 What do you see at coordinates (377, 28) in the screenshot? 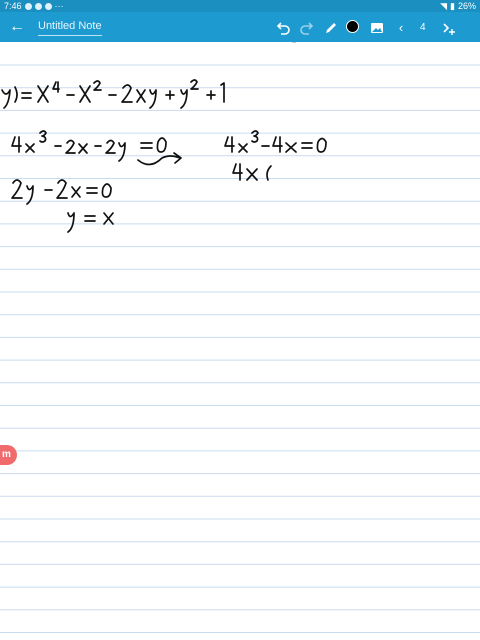
I see `image-icon` at bounding box center [377, 28].